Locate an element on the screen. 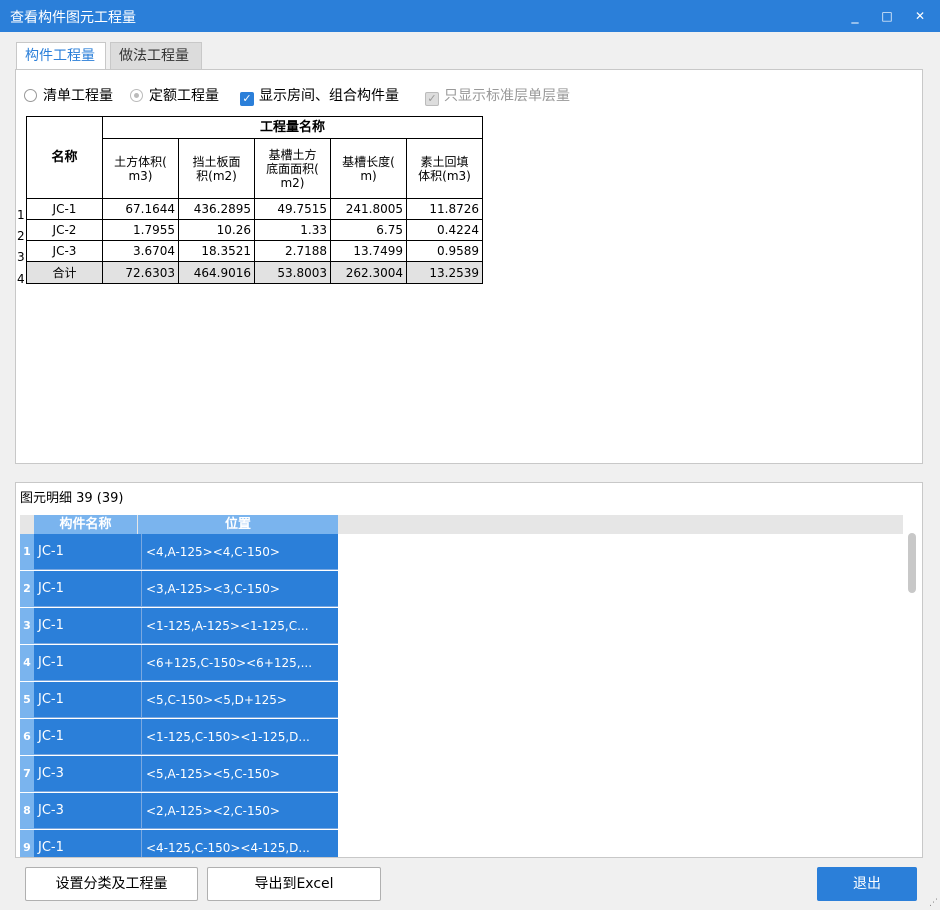  detail-caption: 图元明细 39 (39) is located at coordinates (72, 498).